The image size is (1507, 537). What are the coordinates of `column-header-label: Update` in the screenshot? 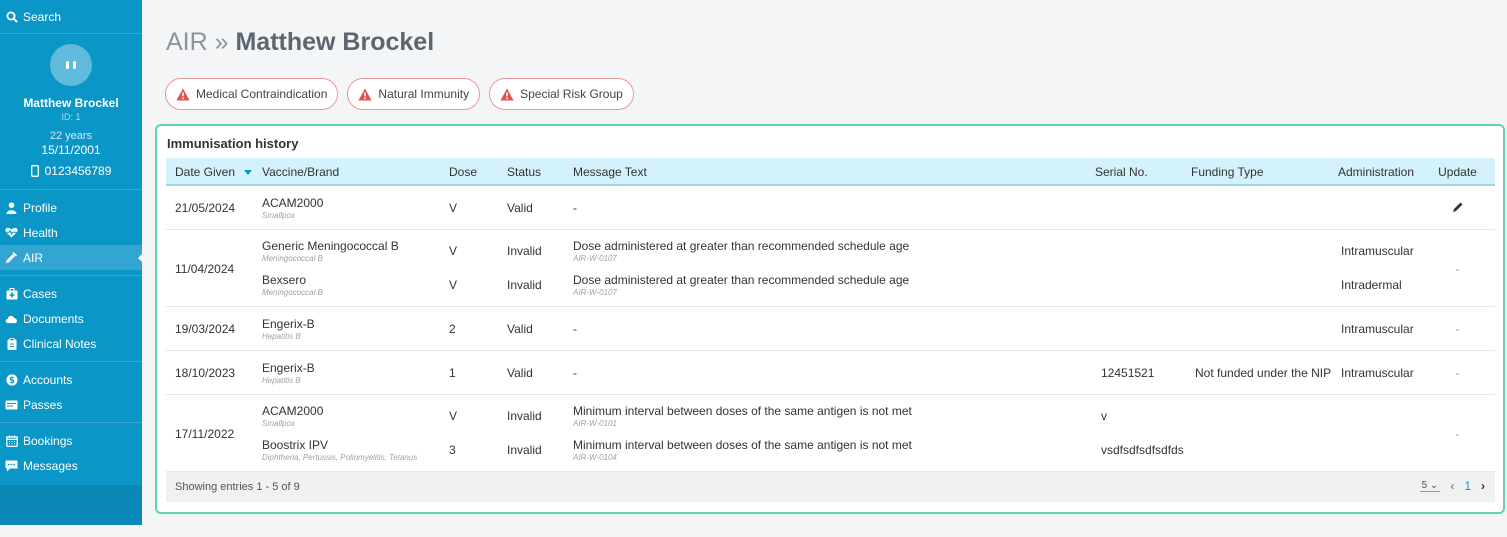 It's located at (1457, 172).